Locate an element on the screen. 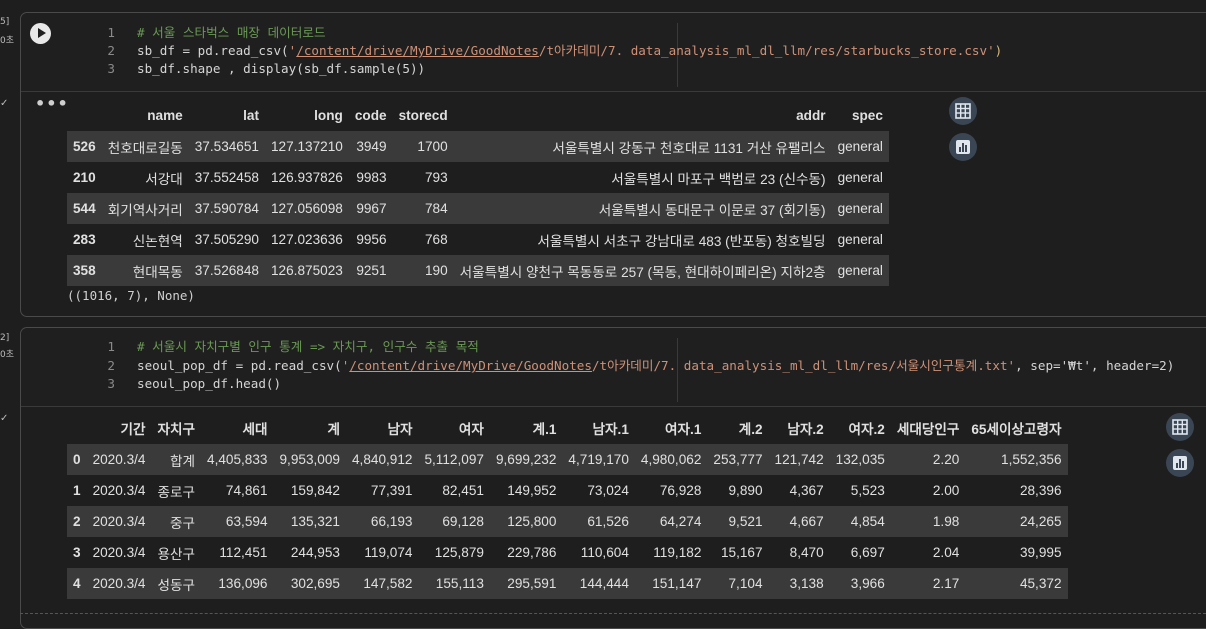  table-cell: 28,396 is located at coordinates (1040, 490).